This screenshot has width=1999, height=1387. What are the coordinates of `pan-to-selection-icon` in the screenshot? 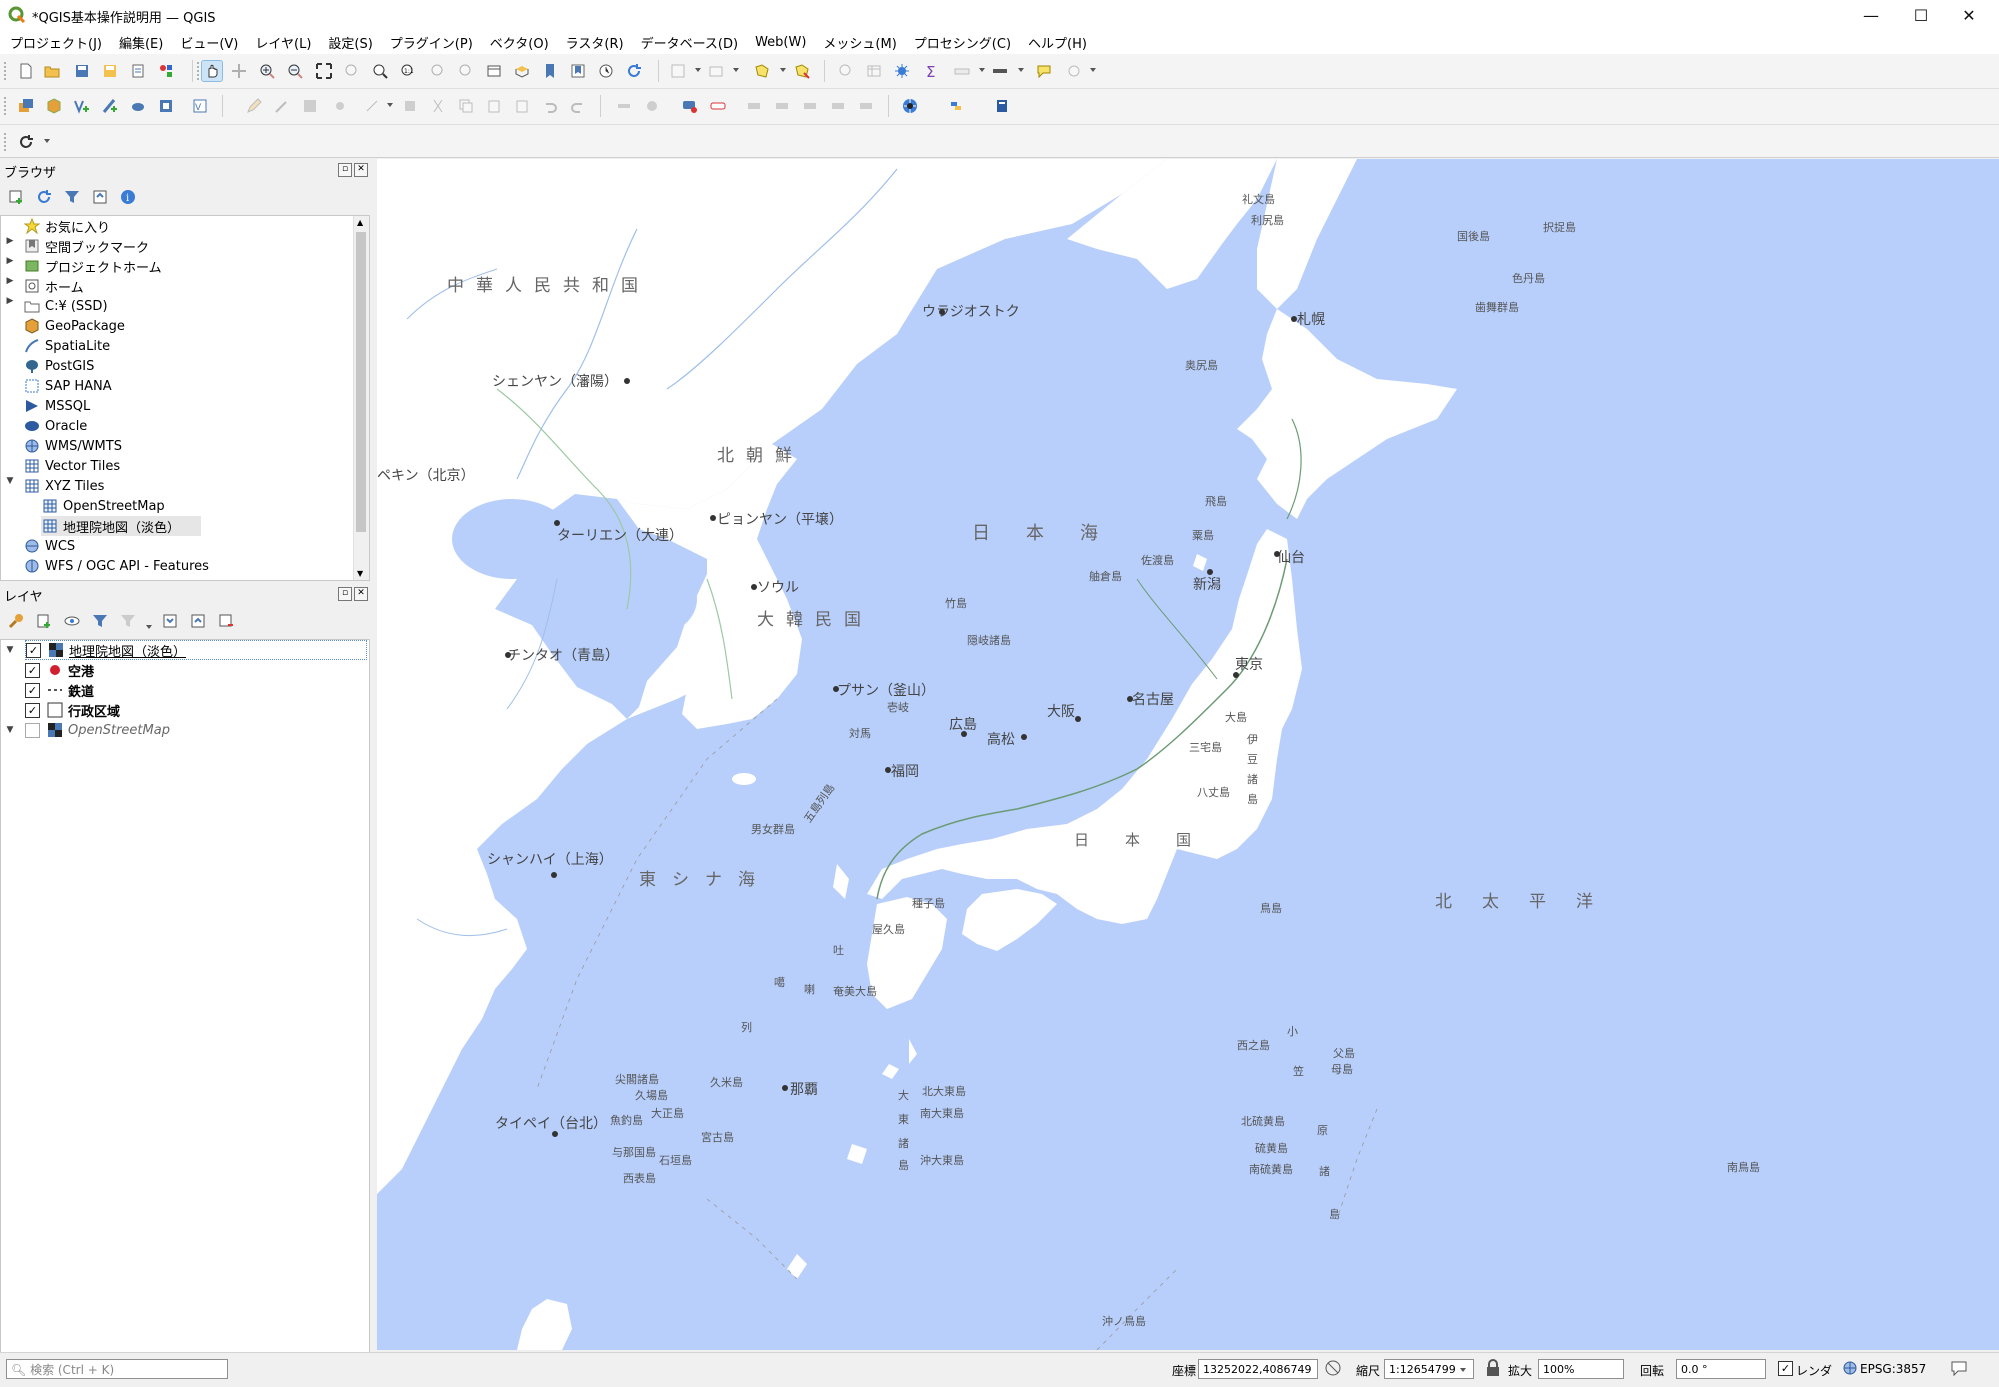 It's located at (239, 71).